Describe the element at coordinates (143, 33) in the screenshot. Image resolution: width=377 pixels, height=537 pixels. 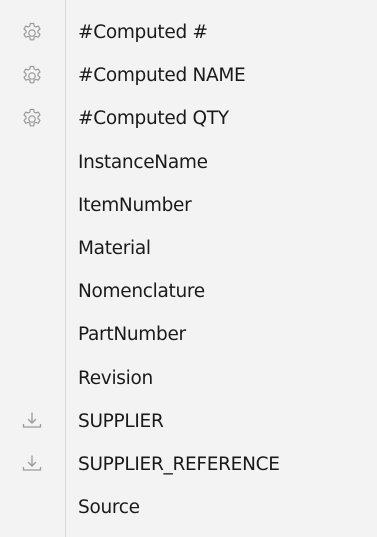
I see `property-label: #Computed #` at that location.